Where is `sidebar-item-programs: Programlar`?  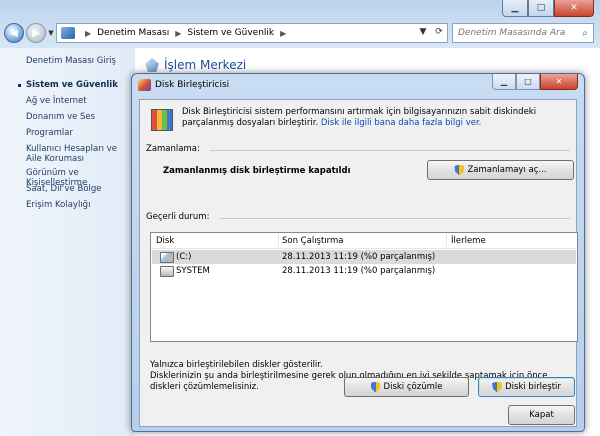
sidebar-item-programs: Programlar is located at coordinates (49, 133).